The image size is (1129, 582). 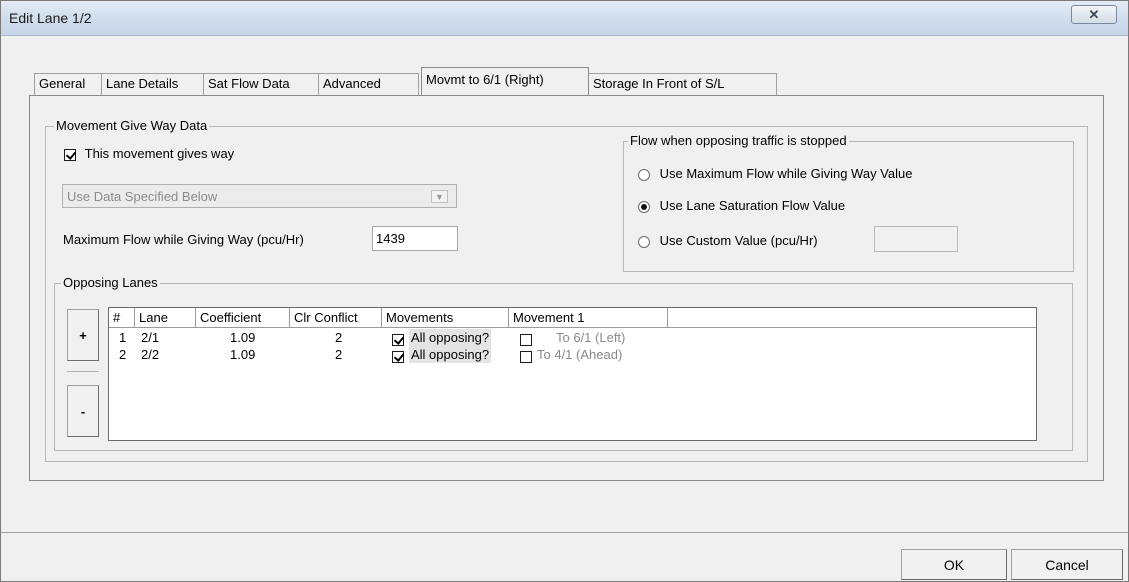 What do you see at coordinates (243, 318) in the screenshot?
I see `col-header-coefficient: Coefficient` at bounding box center [243, 318].